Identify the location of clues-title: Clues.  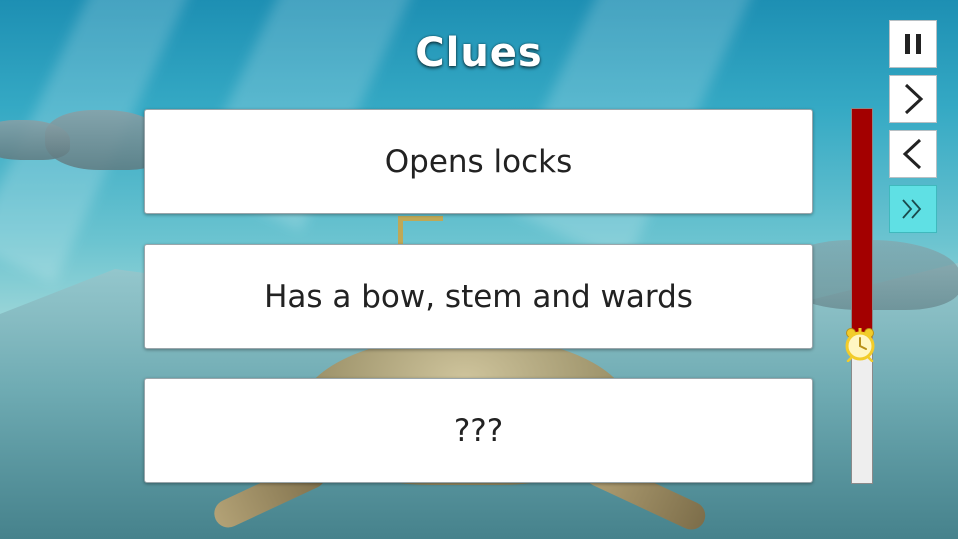
(479, 53).